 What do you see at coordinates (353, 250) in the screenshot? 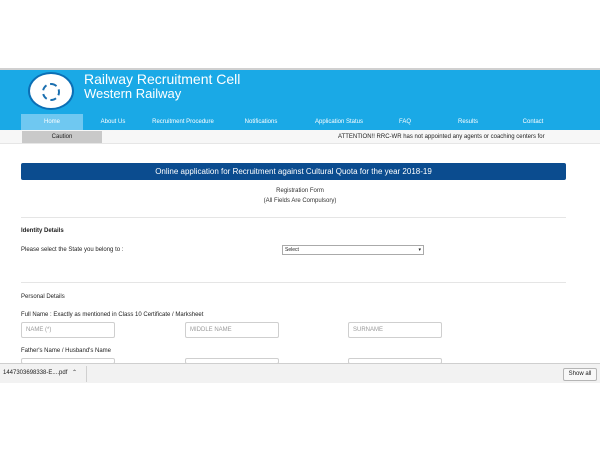
I see `state-select: Select ▾` at bounding box center [353, 250].